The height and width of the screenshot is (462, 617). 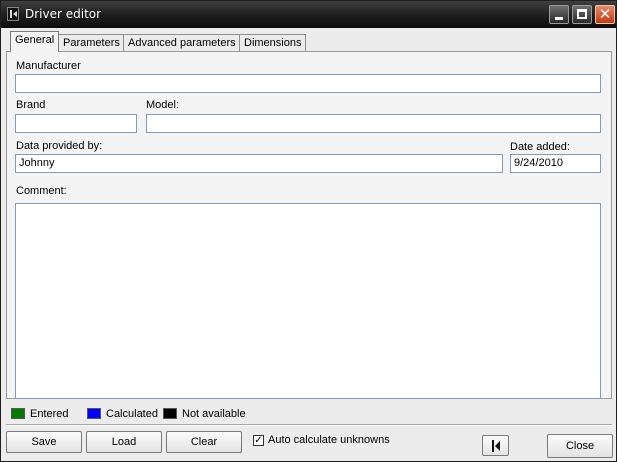 What do you see at coordinates (163, 105) in the screenshot?
I see `model-label: Model:` at bounding box center [163, 105].